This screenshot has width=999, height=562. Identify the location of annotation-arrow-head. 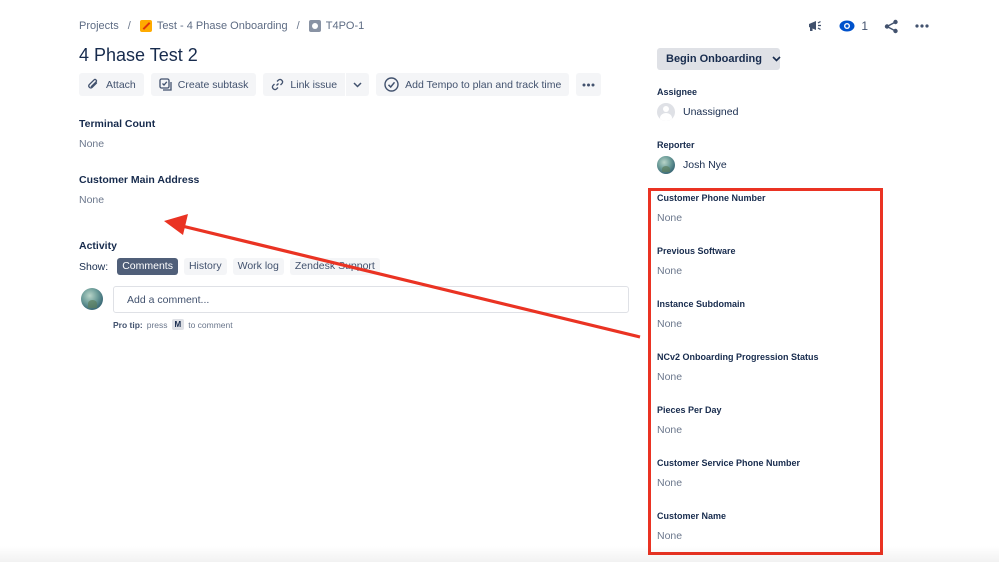
(176, 224).